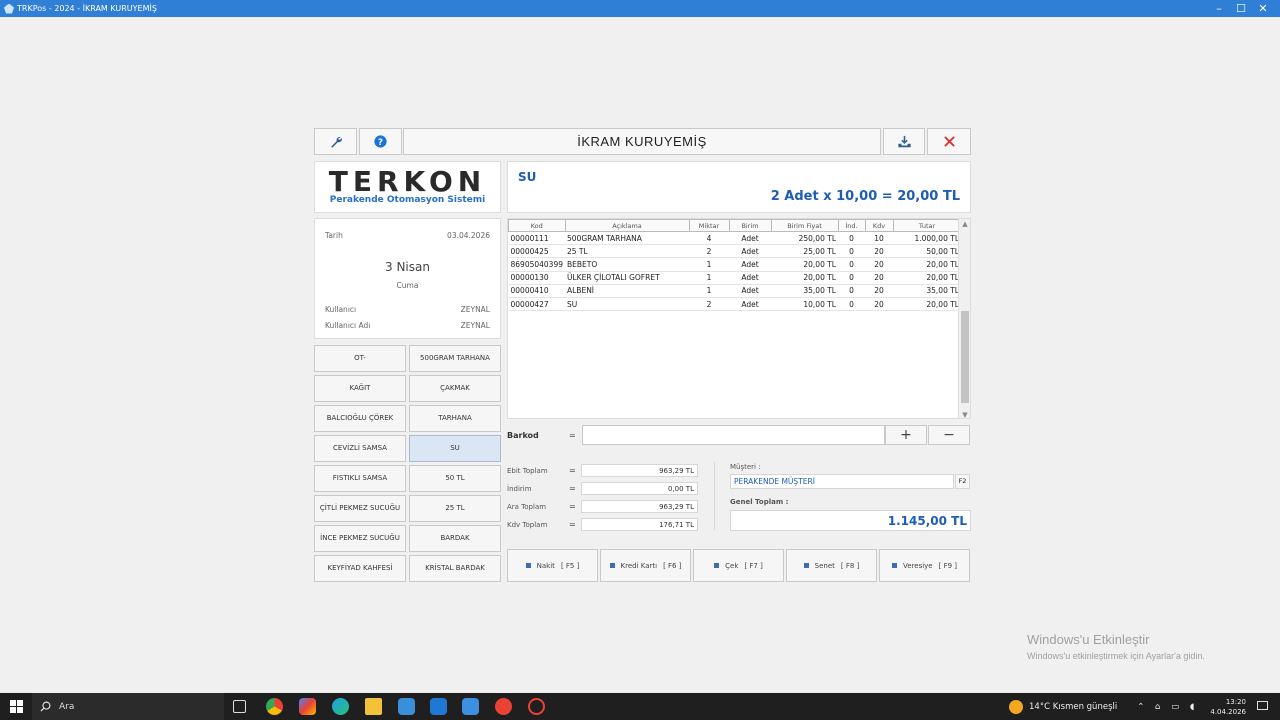 The image size is (1280, 720). Describe the element at coordinates (1228, 707) in the screenshot. I see `clock: 13:20 4.04.2026` at that location.